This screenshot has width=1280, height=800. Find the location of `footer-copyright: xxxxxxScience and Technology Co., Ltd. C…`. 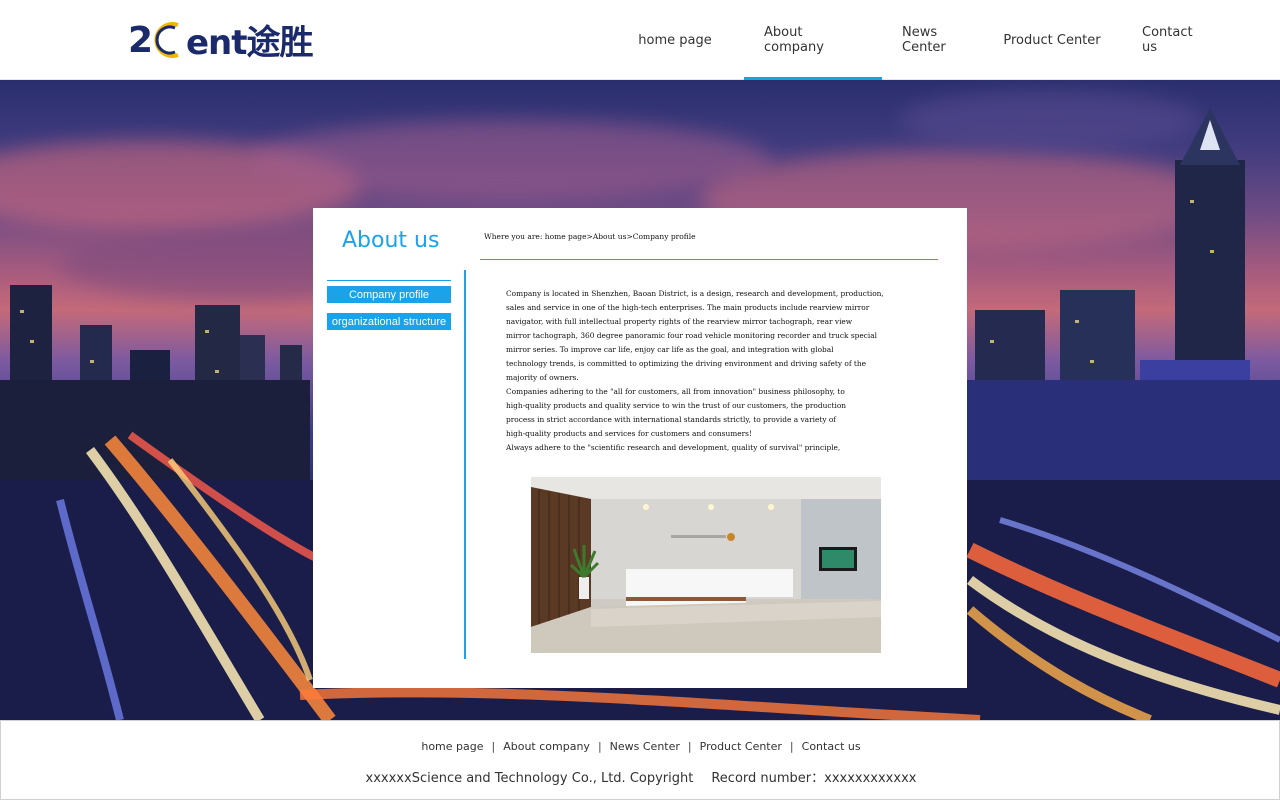

footer-copyright: xxxxxxScience and Technology Co., Ltd. C… is located at coordinates (640, 776).